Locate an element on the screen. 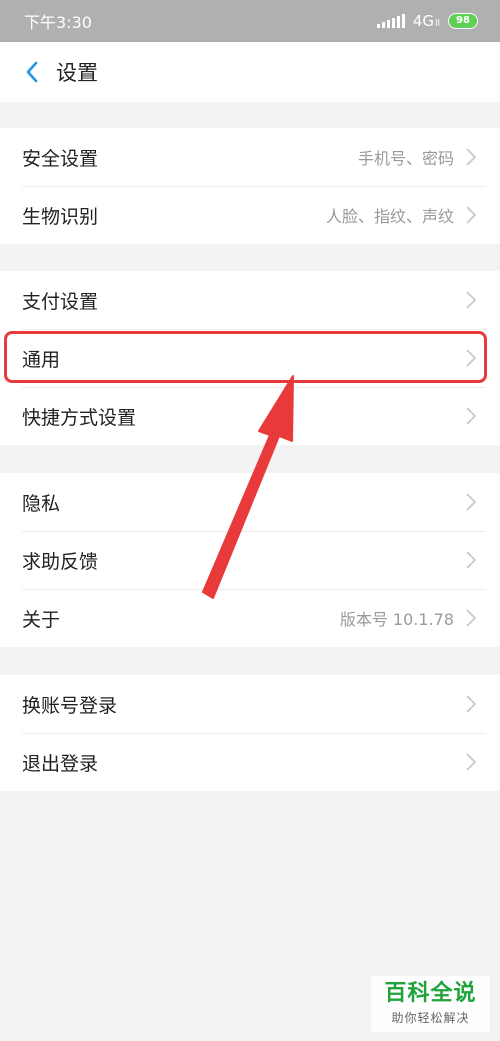  item-value: 手机号、密码 is located at coordinates (405, 158).